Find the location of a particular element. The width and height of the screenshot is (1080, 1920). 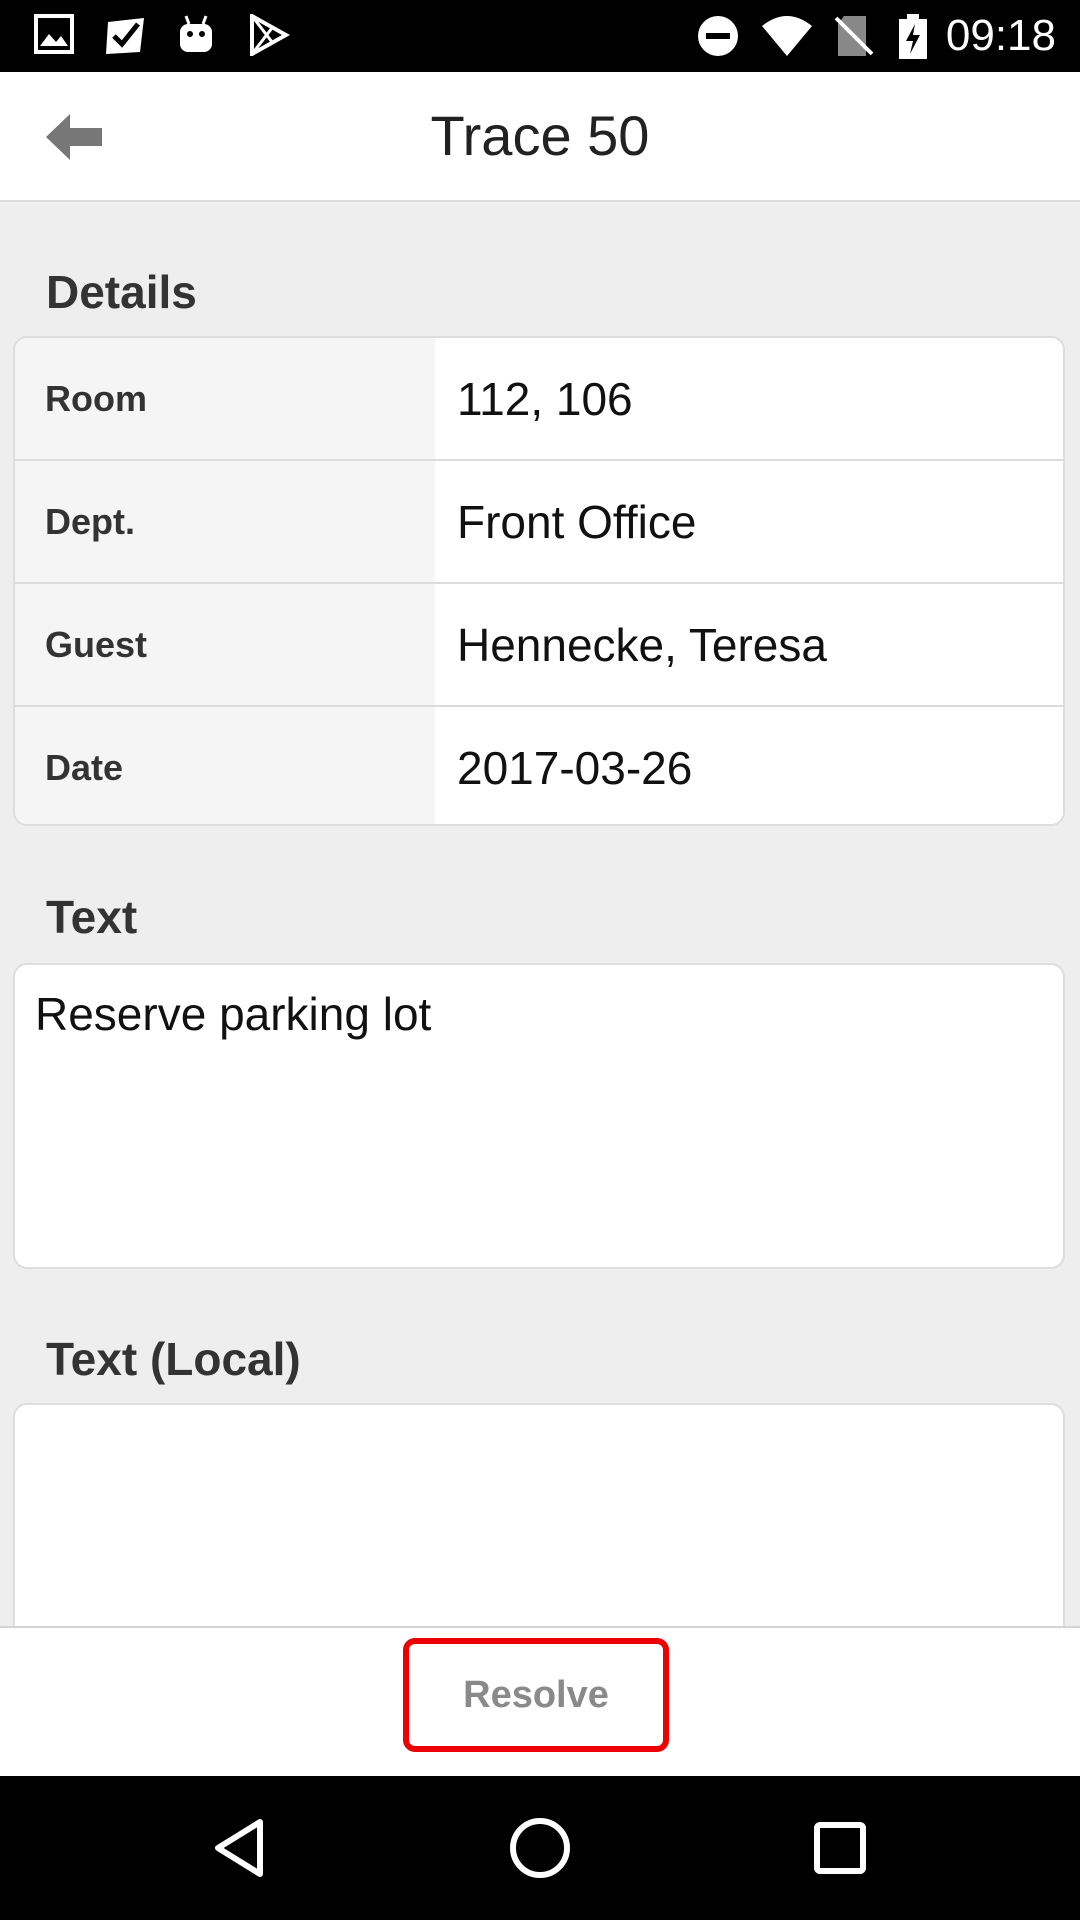

action-bar: Resolve is located at coordinates (540, 1702).